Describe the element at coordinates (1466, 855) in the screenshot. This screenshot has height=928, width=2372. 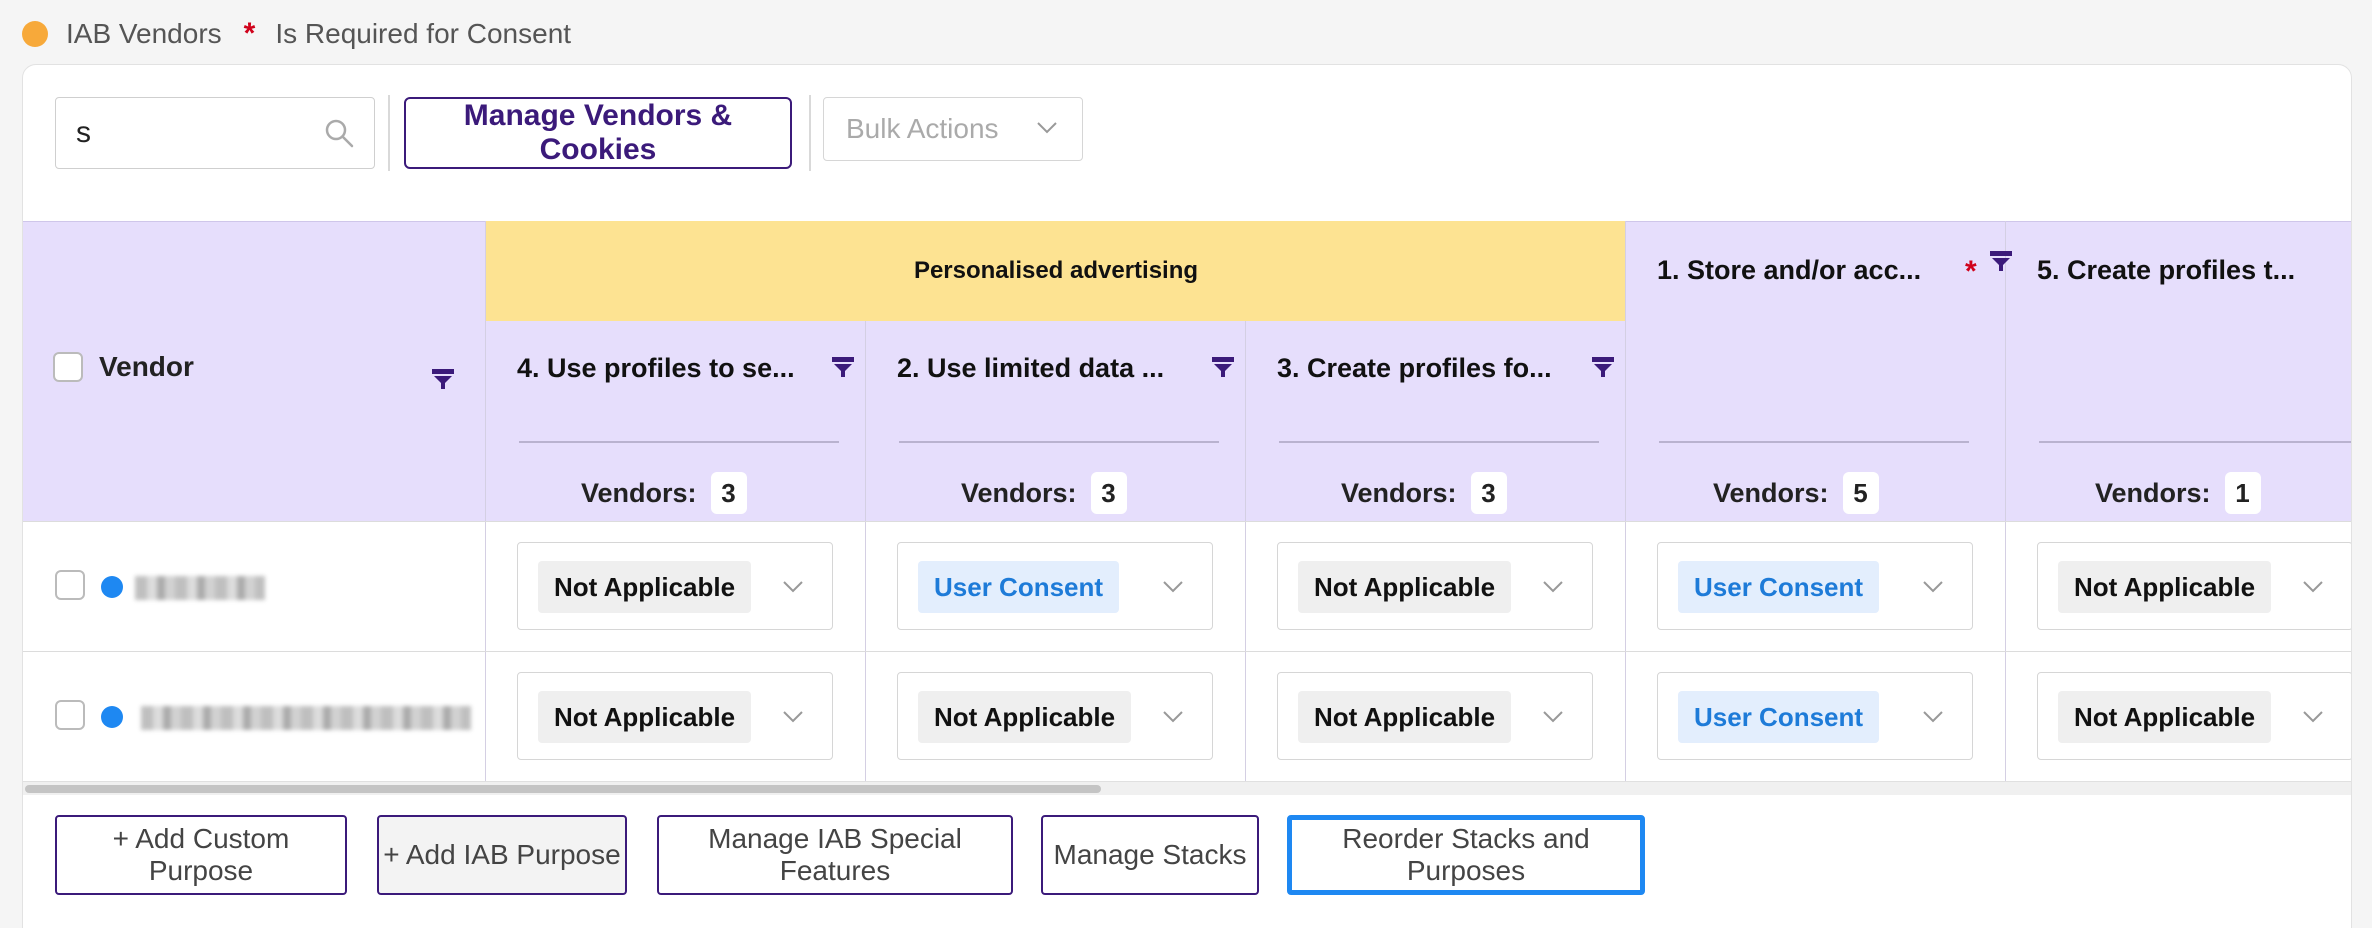
I see `reorder-stacks-purposes-button: Reorder Stacks and Purposes` at that location.